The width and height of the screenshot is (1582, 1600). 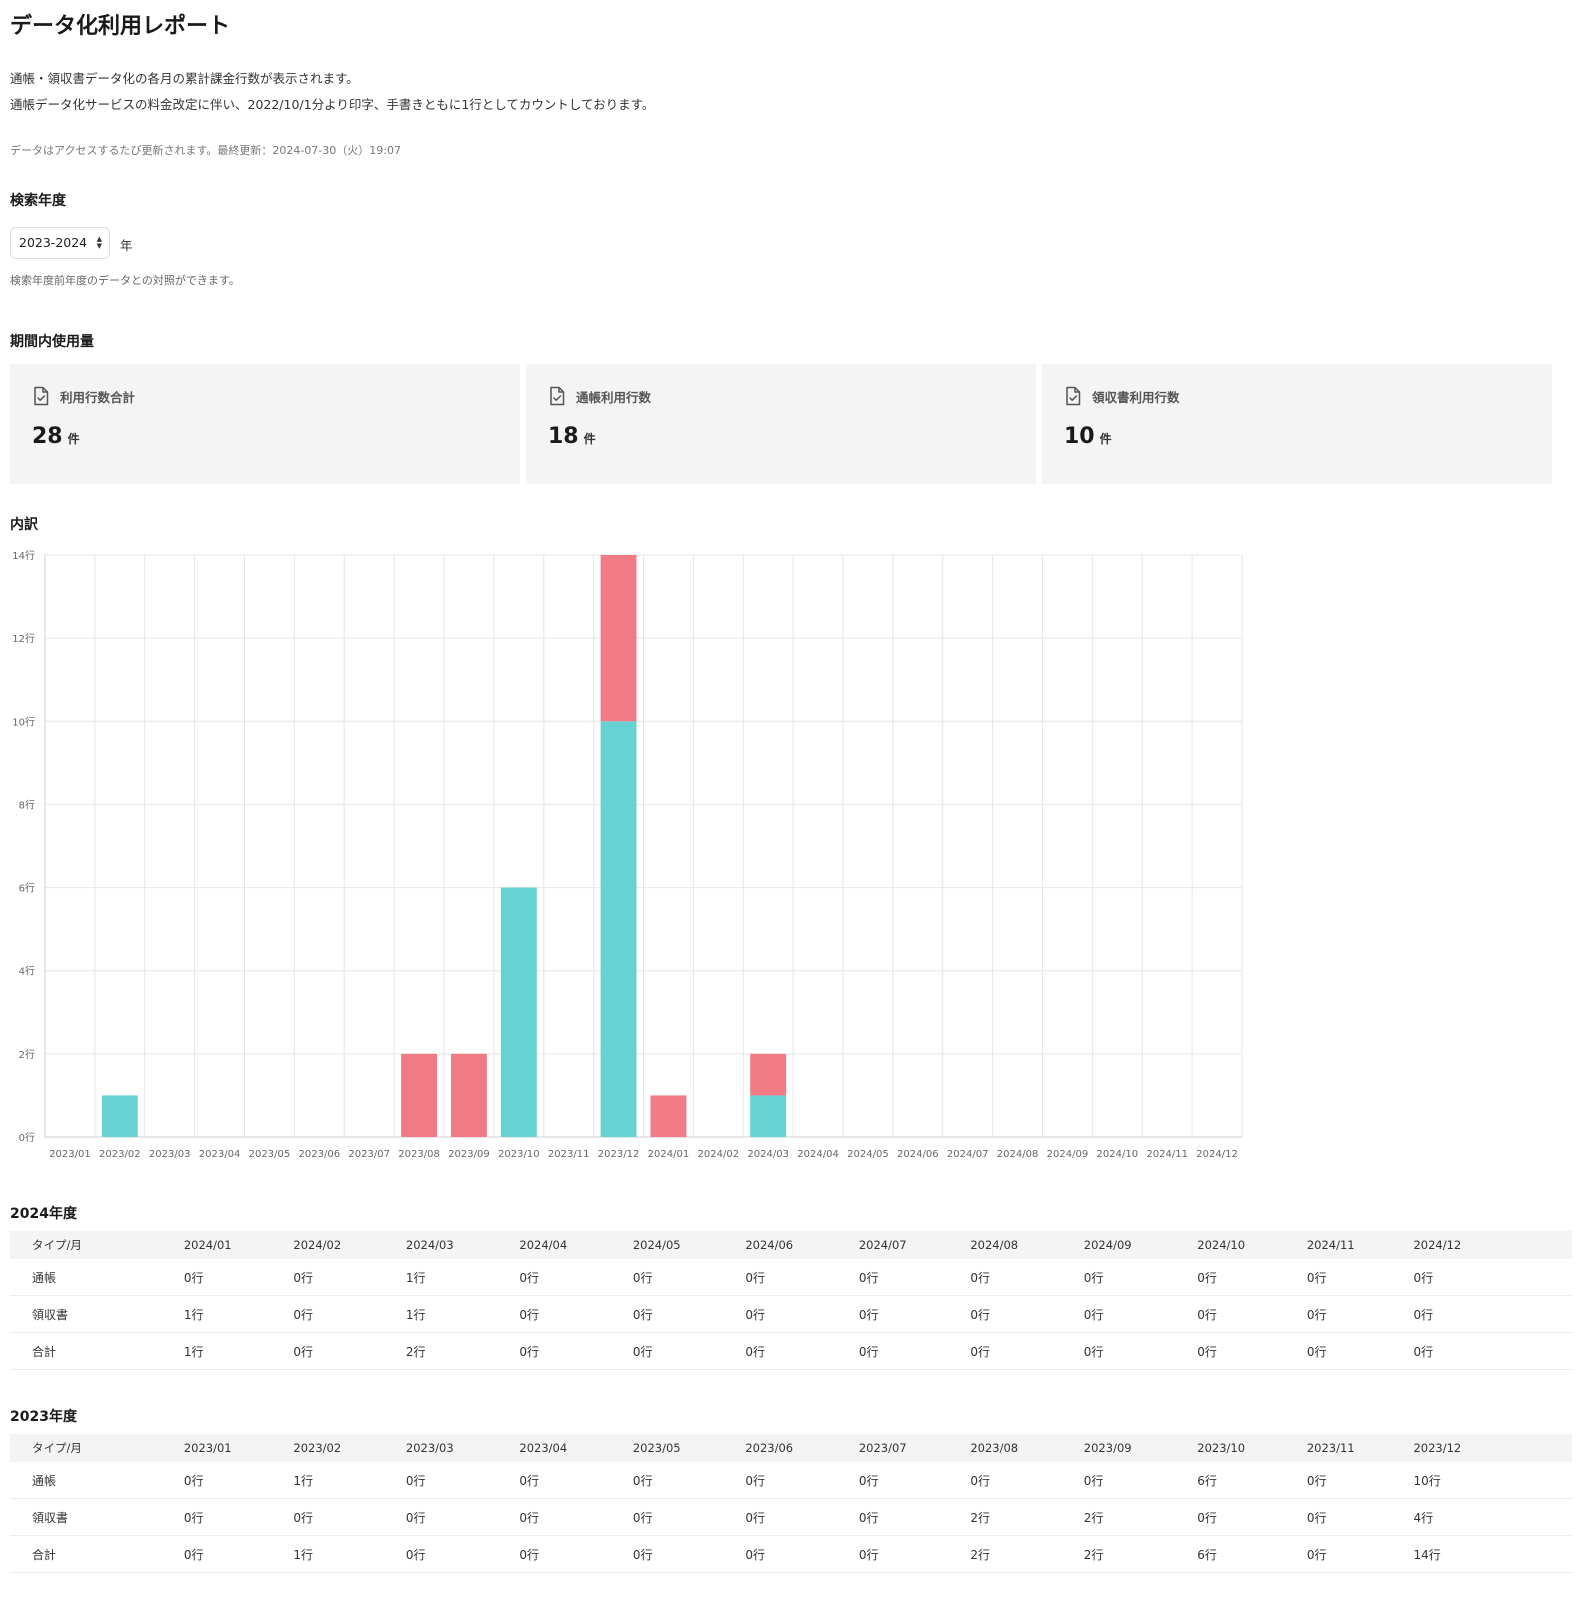 I want to click on card-label: 領収書利用行数, so click(x=1136, y=397).